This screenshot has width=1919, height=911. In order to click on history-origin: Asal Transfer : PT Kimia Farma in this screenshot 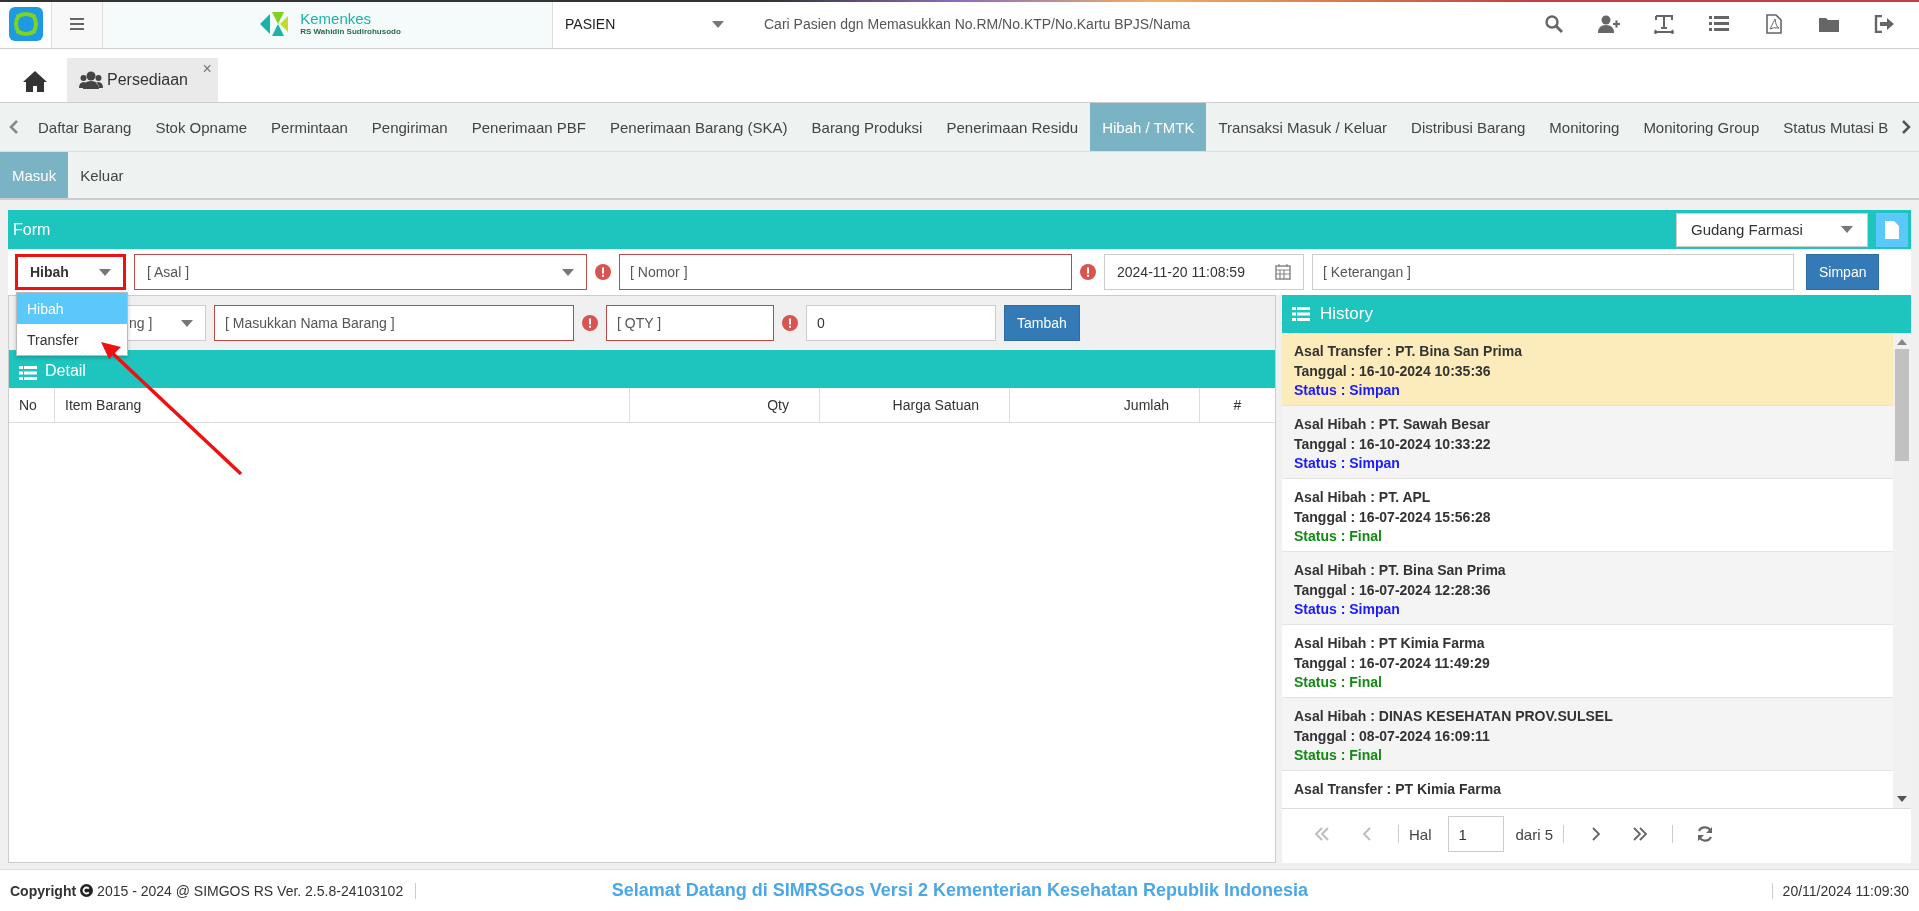, I will do `click(1398, 789)`.